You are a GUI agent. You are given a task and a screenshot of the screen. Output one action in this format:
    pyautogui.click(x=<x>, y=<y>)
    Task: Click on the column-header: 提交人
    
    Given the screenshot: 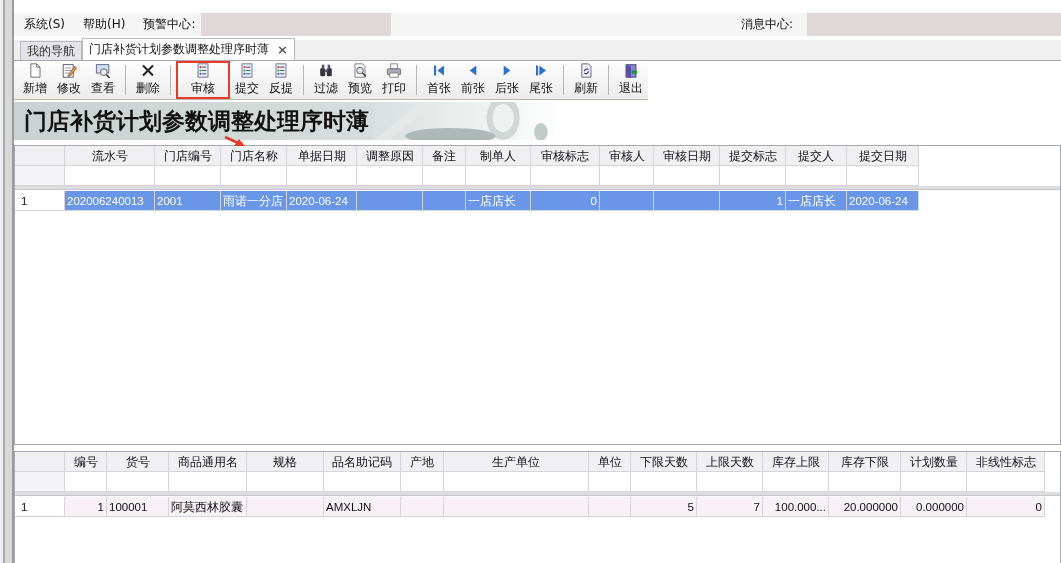 What is the action you would take?
    pyautogui.click(x=816, y=156)
    